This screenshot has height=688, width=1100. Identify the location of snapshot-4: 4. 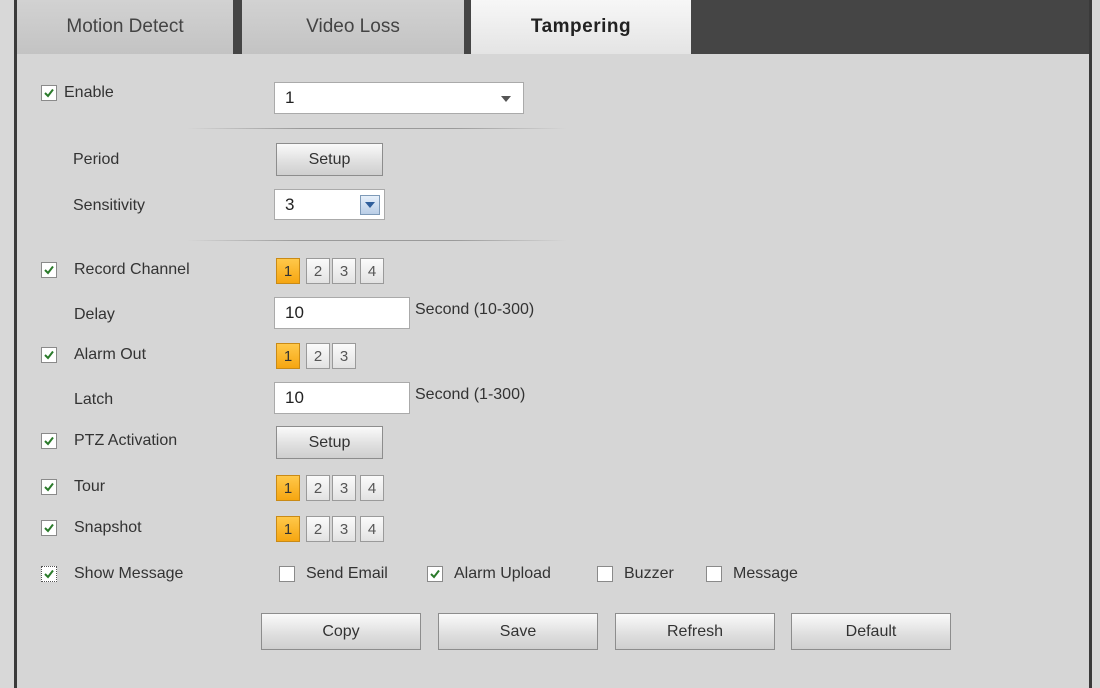
(372, 529).